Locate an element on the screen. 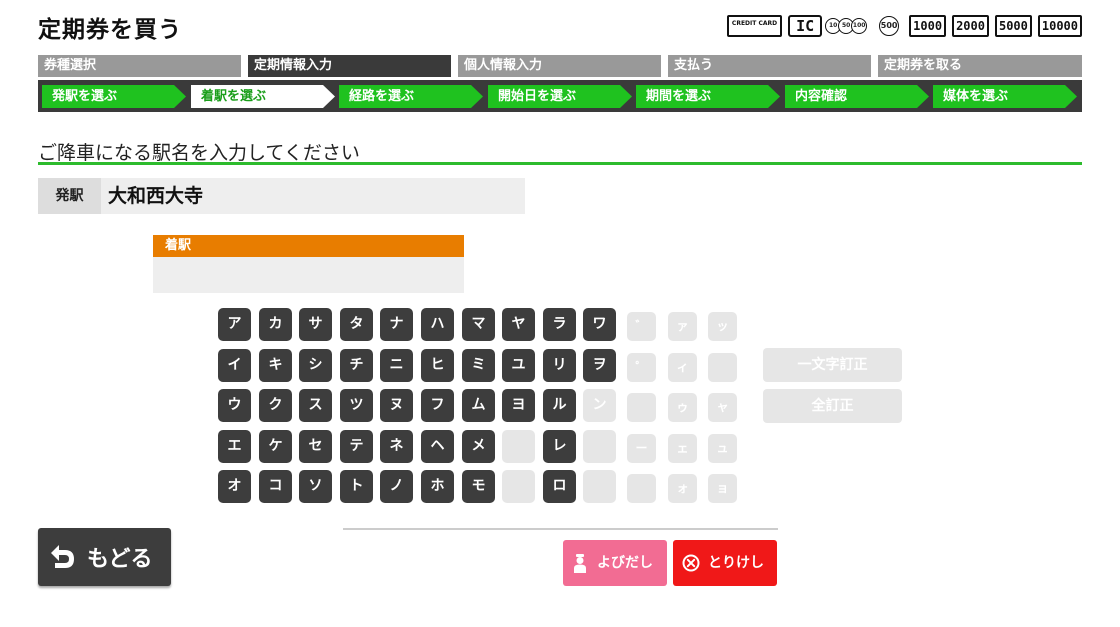 Image resolution: width=1120 pixels, height=627 pixels. kana-key: セ is located at coordinates (315, 446).